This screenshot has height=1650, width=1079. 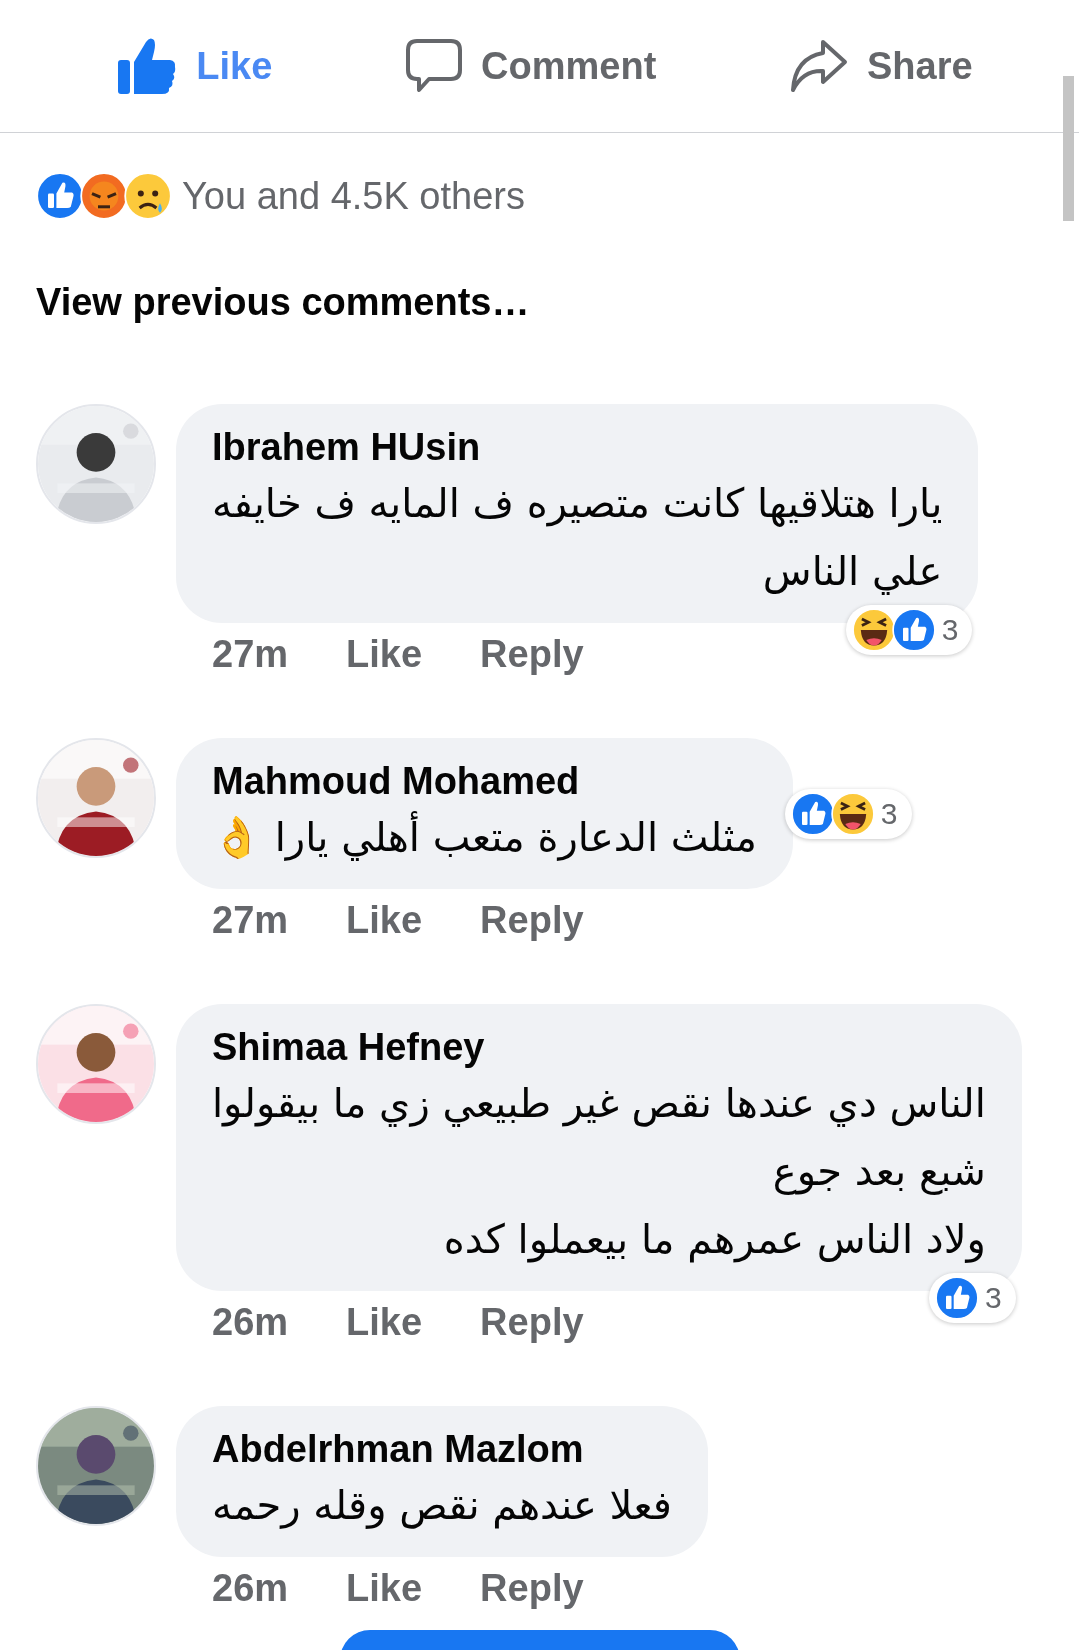 What do you see at coordinates (819, 66) in the screenshot?
I see `share-arrow-icon` at bounding box center [819, 66].